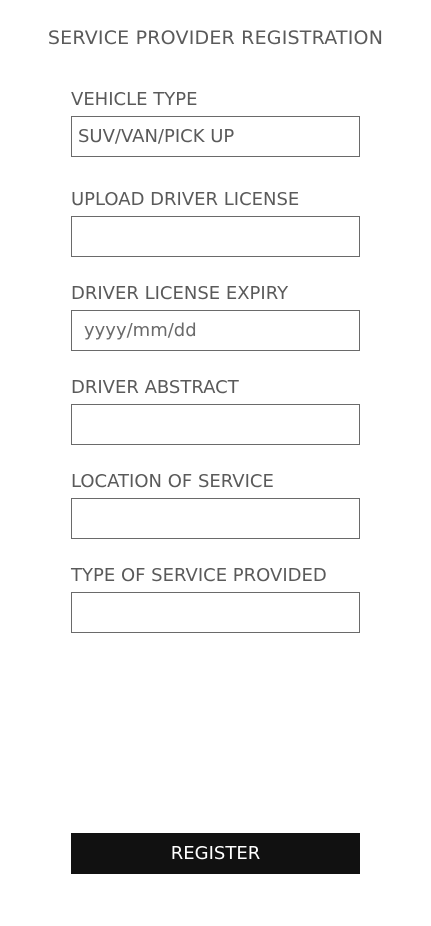  I want to click on page-title: SERVICE PROVIDER REGISTRATION, so click(215, 38).